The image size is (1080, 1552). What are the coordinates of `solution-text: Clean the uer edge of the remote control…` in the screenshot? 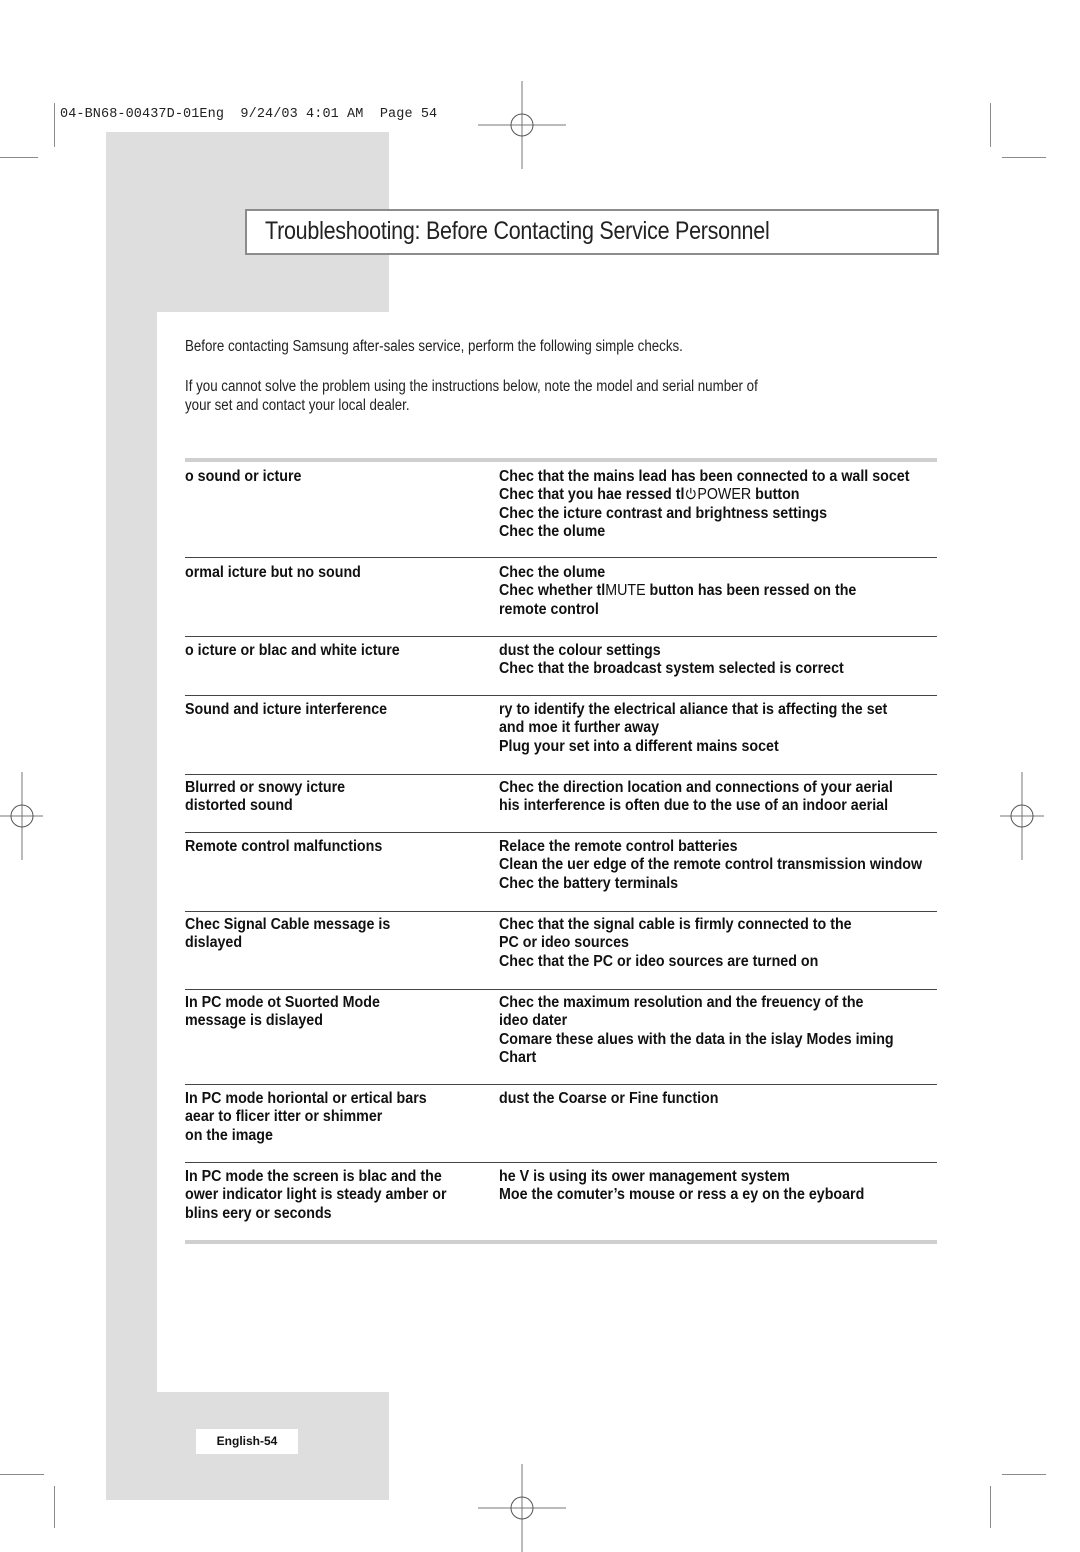 It's located at (711, 865).